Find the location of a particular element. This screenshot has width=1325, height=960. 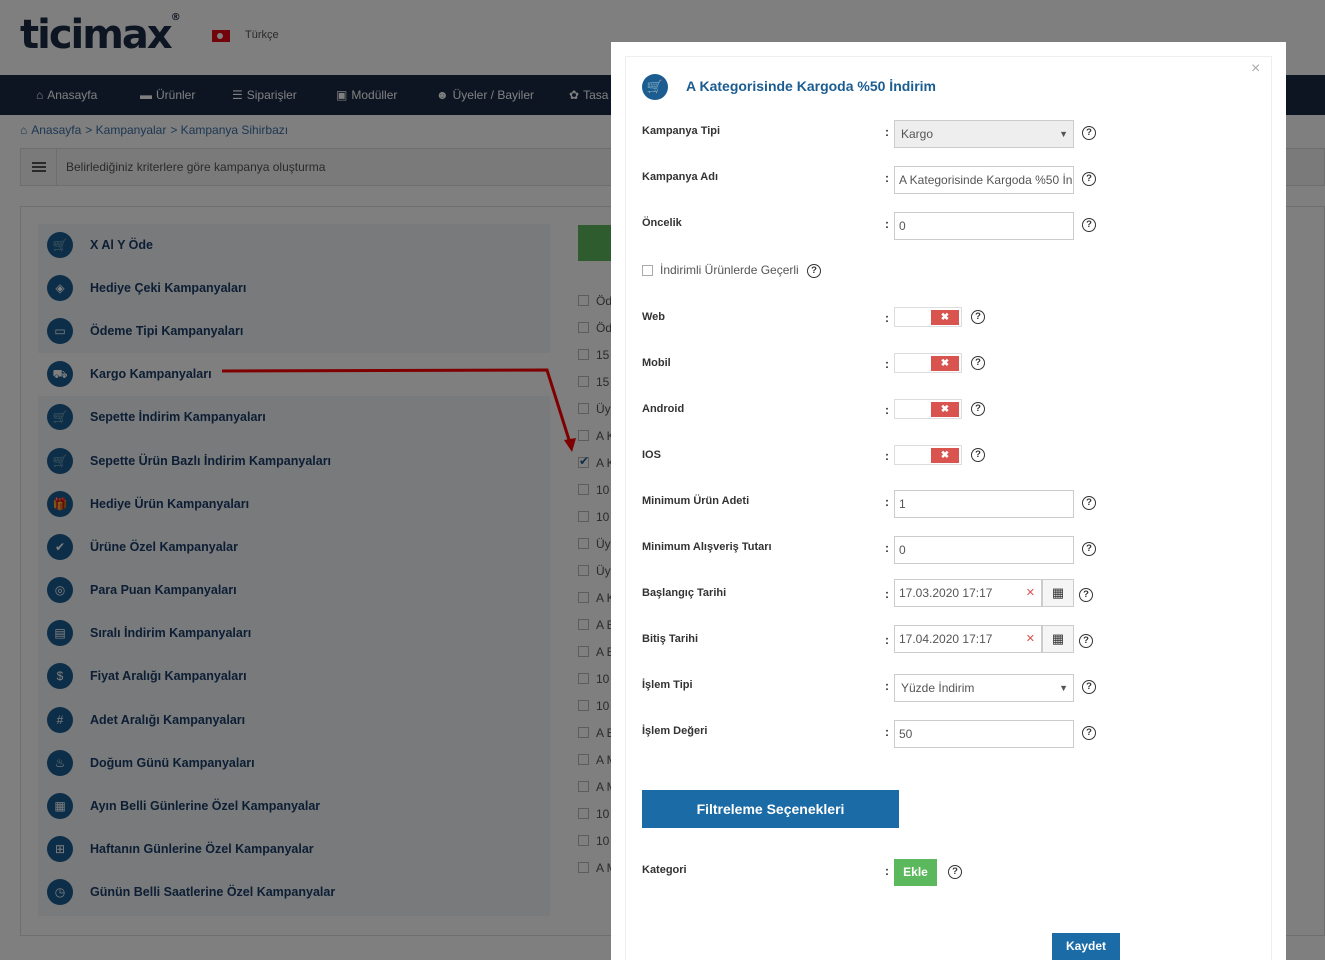

field-label: İşlem Değeri is located at coordinates (675, 731).